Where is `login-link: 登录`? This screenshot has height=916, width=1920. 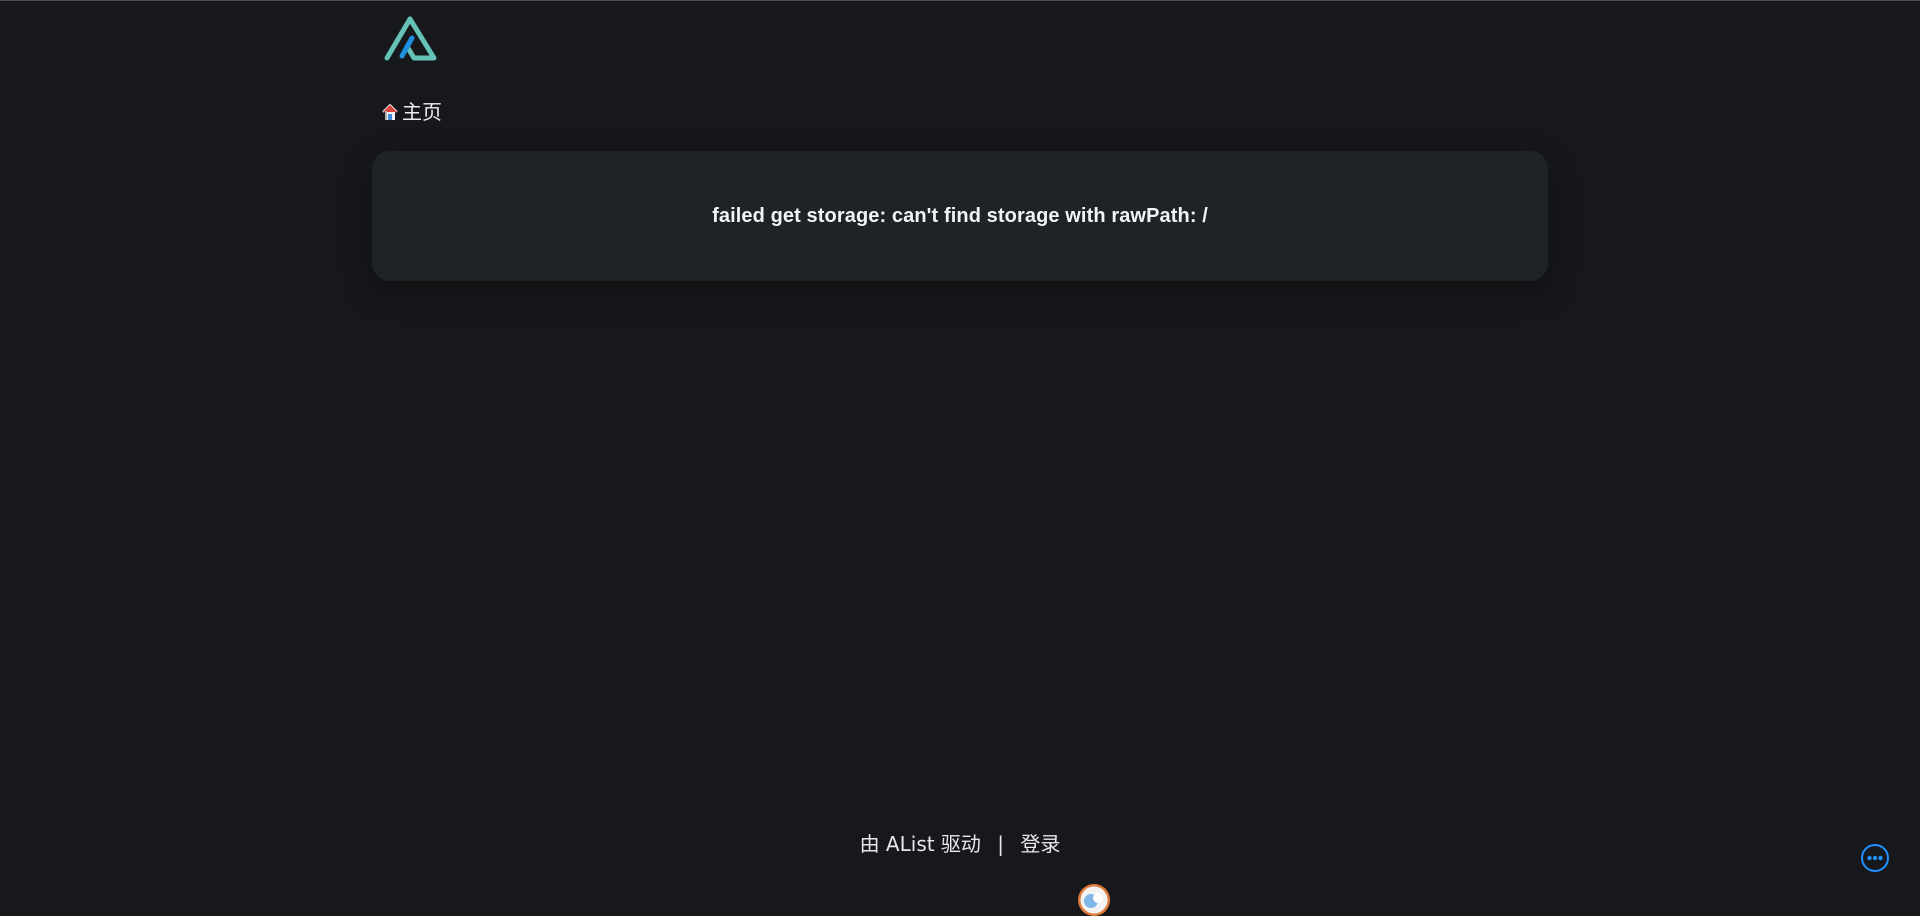
login-link: 登录 is located at coordinates (1040, 844).